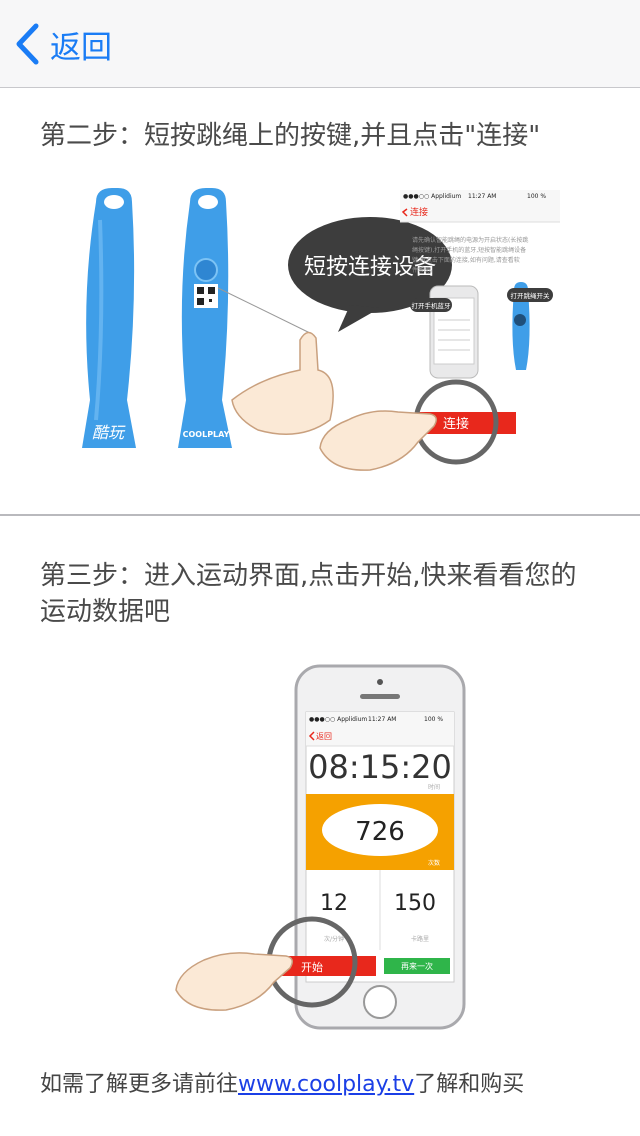  What do you see at coordinates (109, 318) in the screenshot?
I see `rope-handle-front: 酷玩` at bounding box center [109, 318].